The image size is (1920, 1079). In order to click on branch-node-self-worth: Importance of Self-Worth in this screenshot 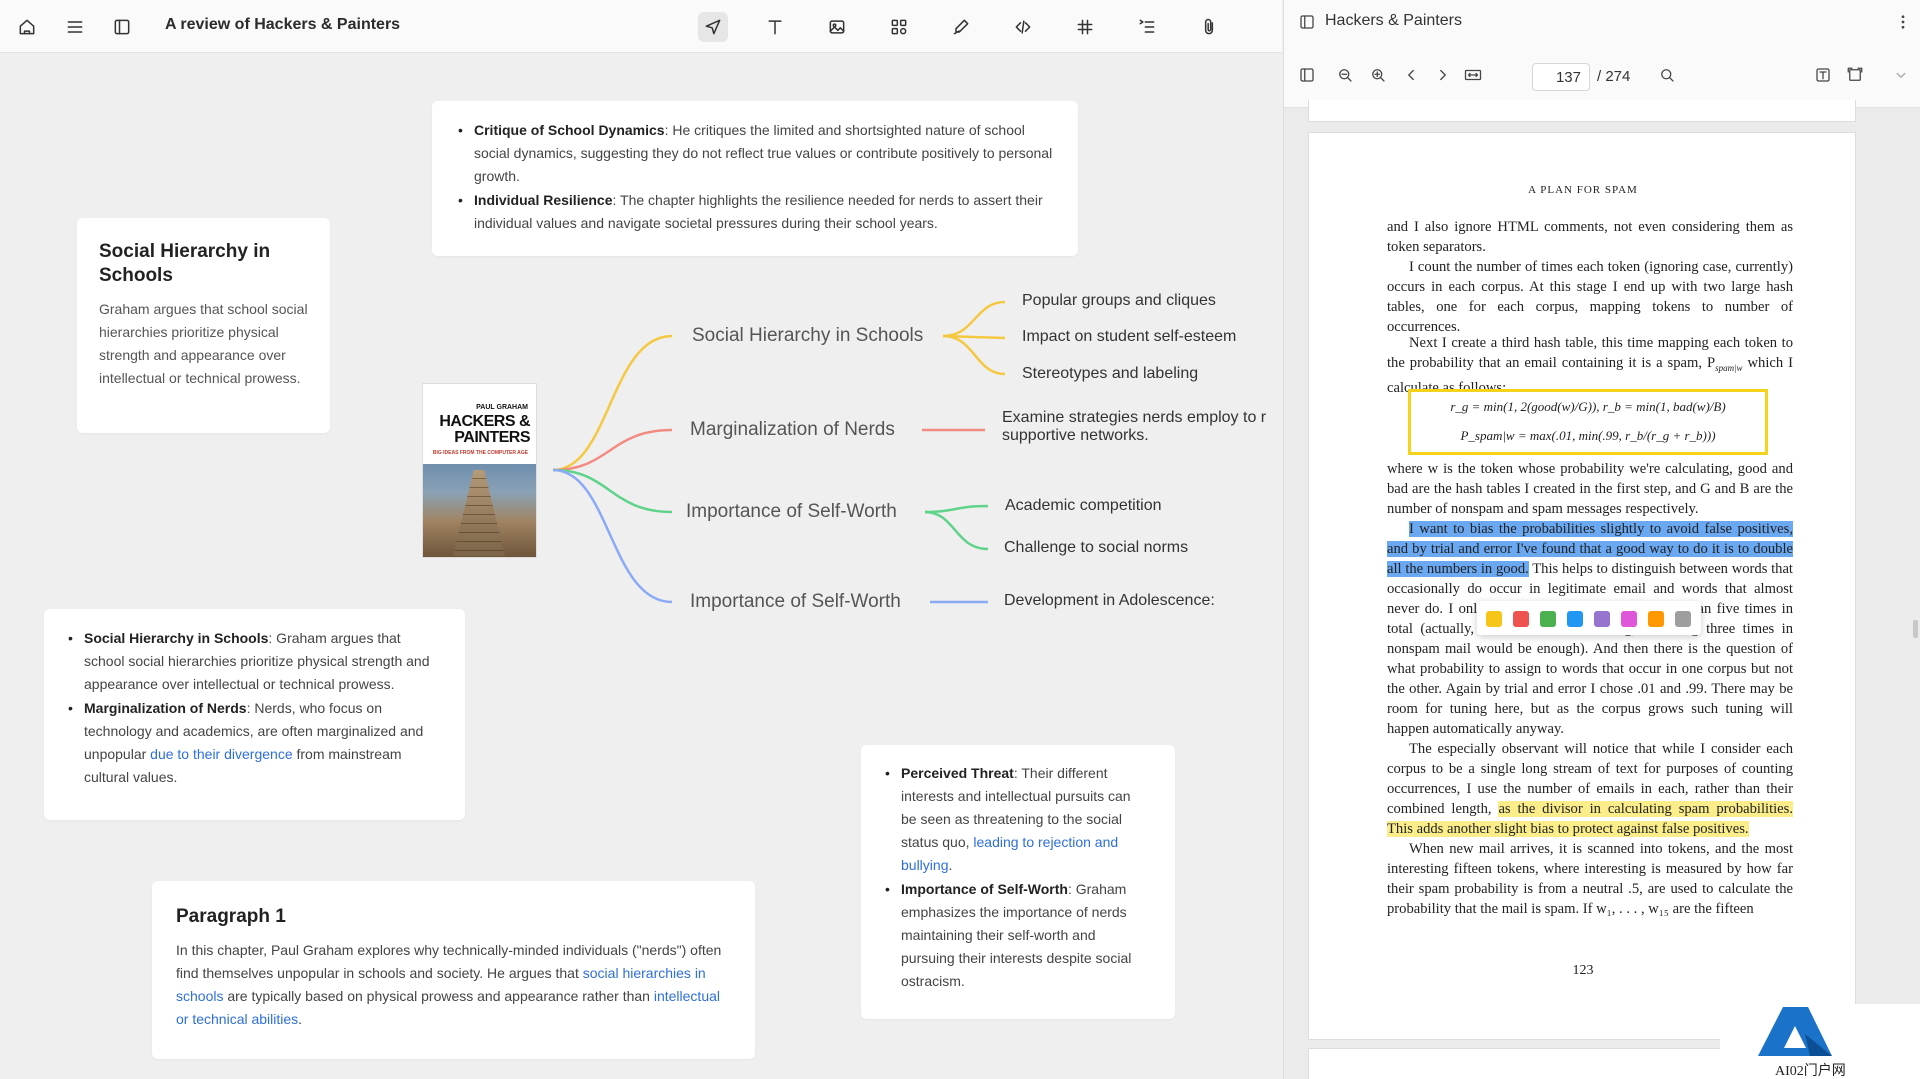, I will do `click(791, 512)`.